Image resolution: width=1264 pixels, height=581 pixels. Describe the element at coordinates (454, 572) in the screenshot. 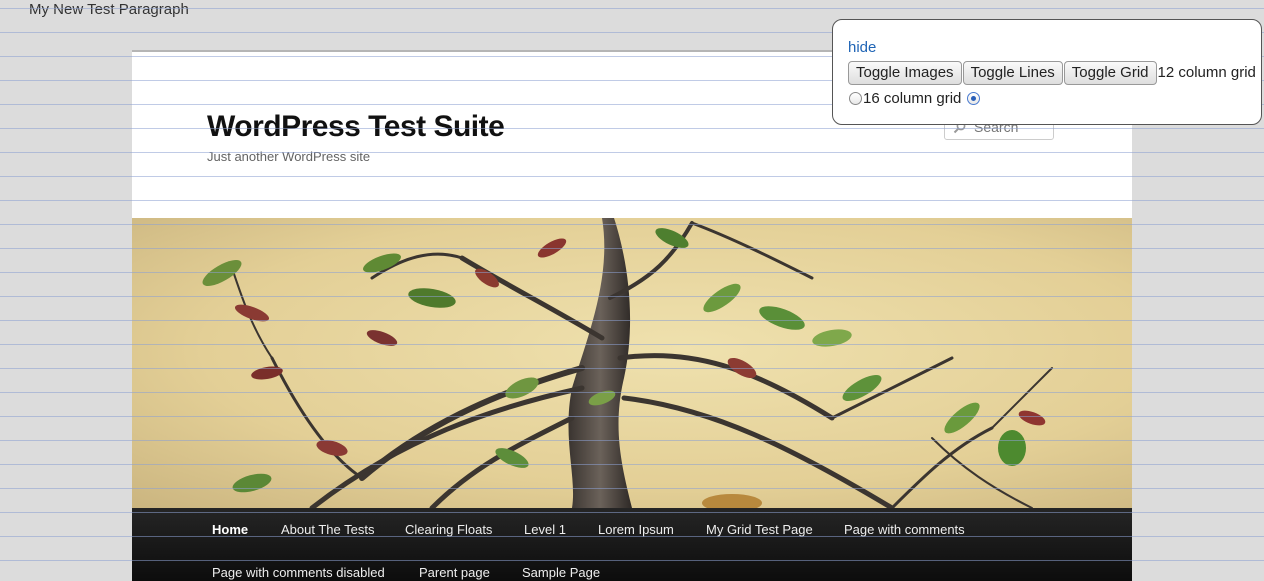

I see `nav-item-parent-page: Parent page` at that location.